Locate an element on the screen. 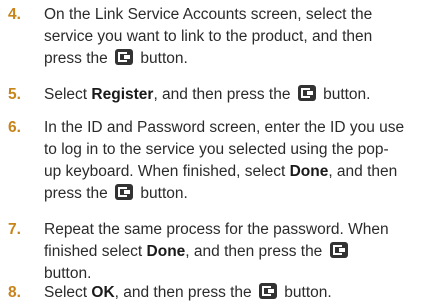 This screenshot has width=448, height=304. step-number: 6. is located at coordinates (14, 127).